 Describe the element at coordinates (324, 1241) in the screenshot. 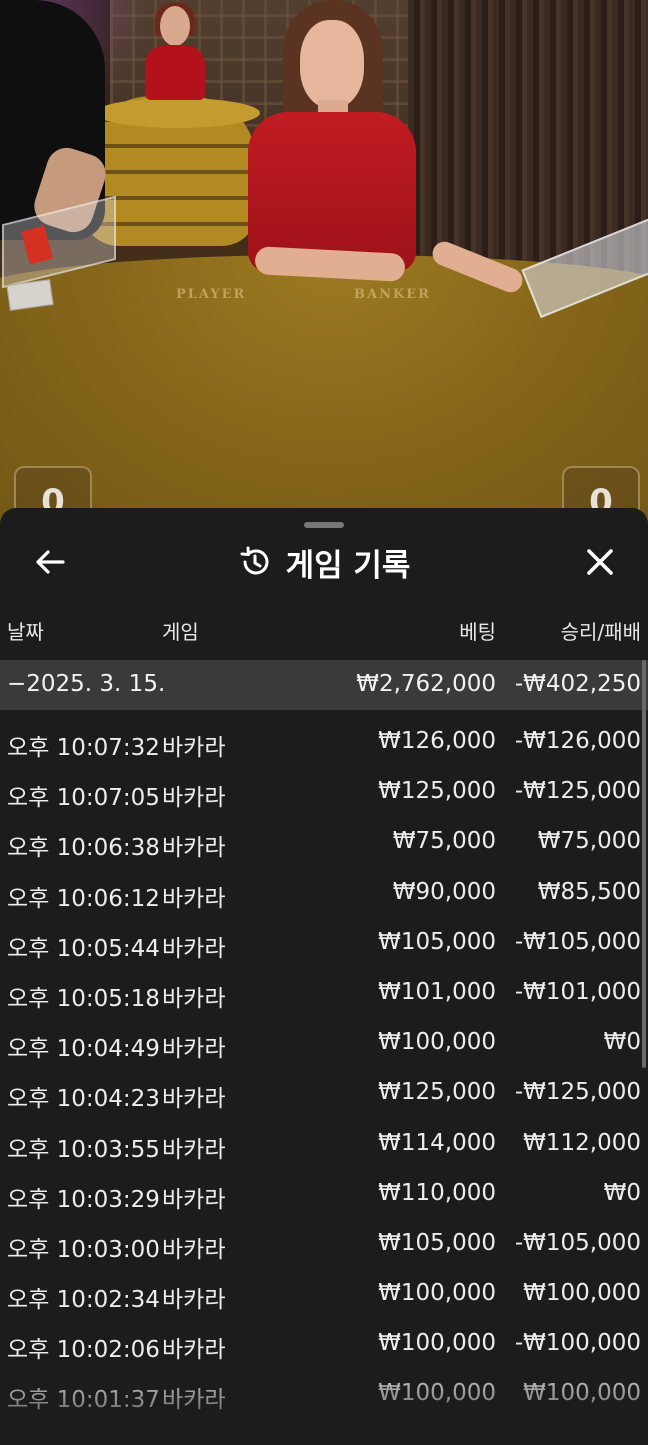

I see `history-row: 오후 10:03:00 바카라 ₩105,000 -₩105,000` at that location.